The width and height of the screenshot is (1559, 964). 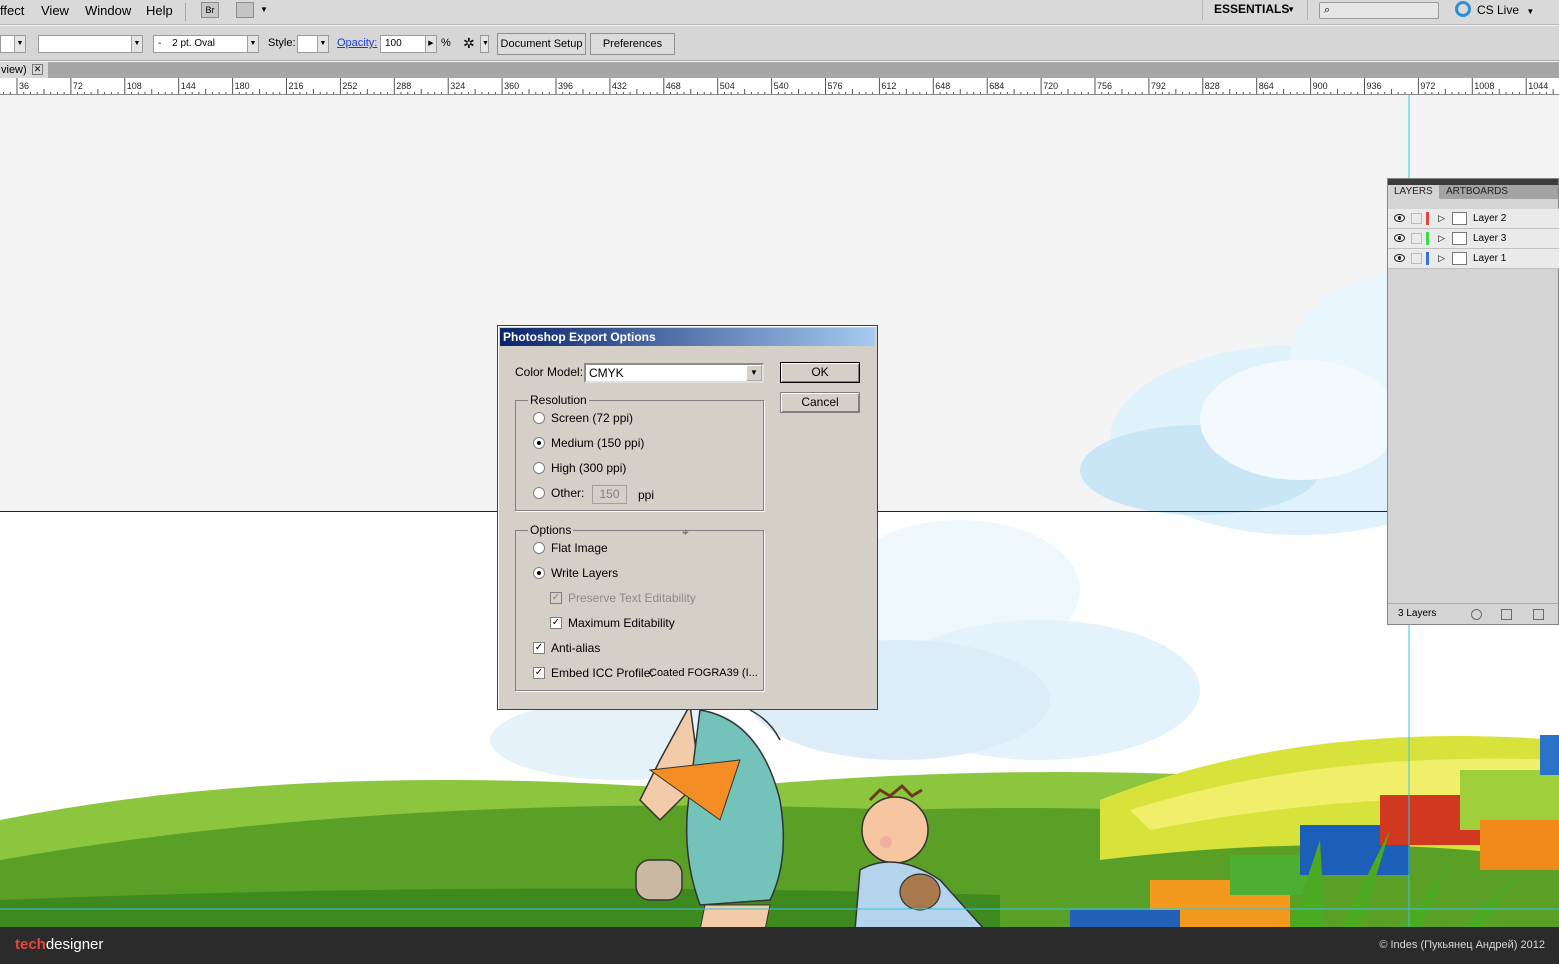 I want to click on document-setup-button: Document Setup, so click(x=541, y=44).